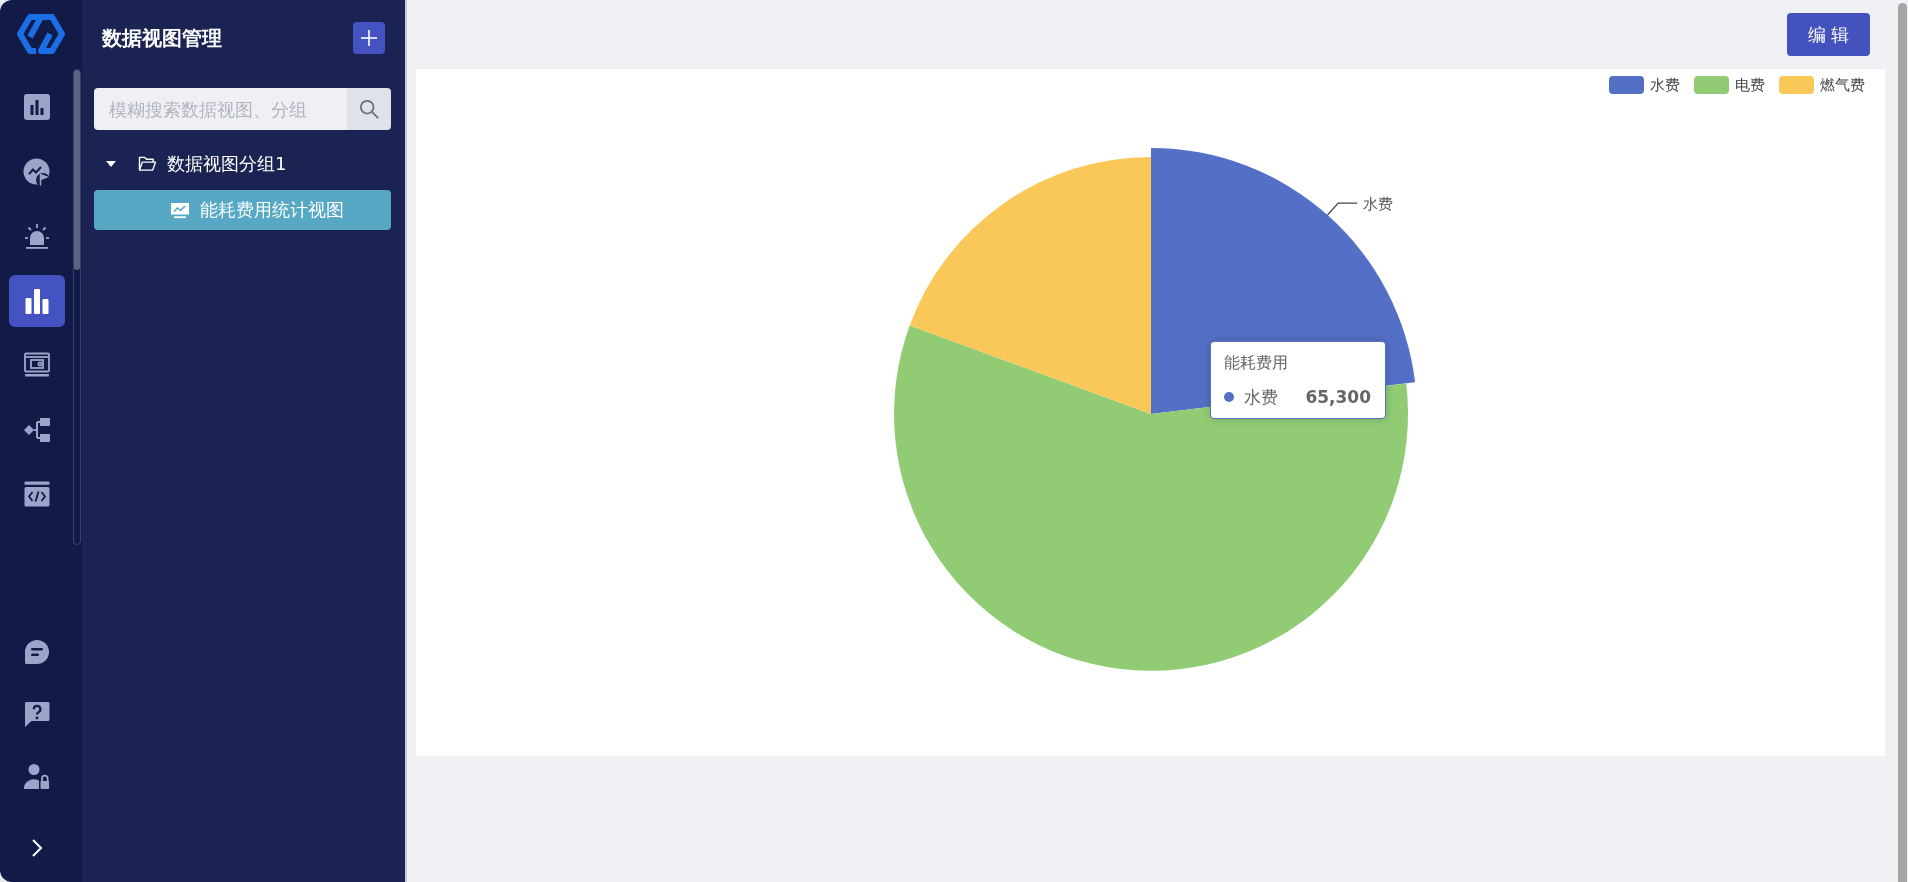 This screenshot has width=1908, height=882. Describe the element at coordinates (1256, 363) in the screenshot. I see `tooltip-title: 能耗费用` at that location.